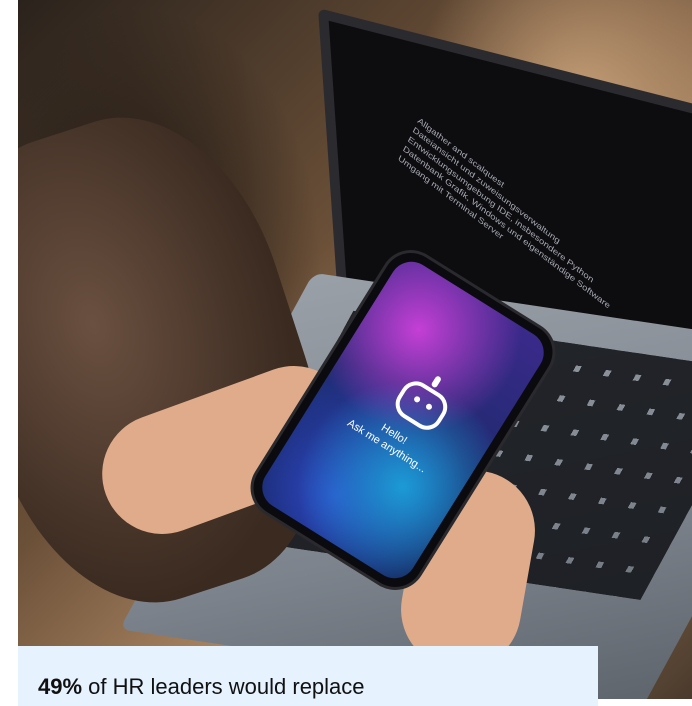 The width and height of the screenshot is (692, 706). Describe the element at coordinates (223, 686) in the screenshot. I see `stat-text: of HR leaders would replace` at that location.